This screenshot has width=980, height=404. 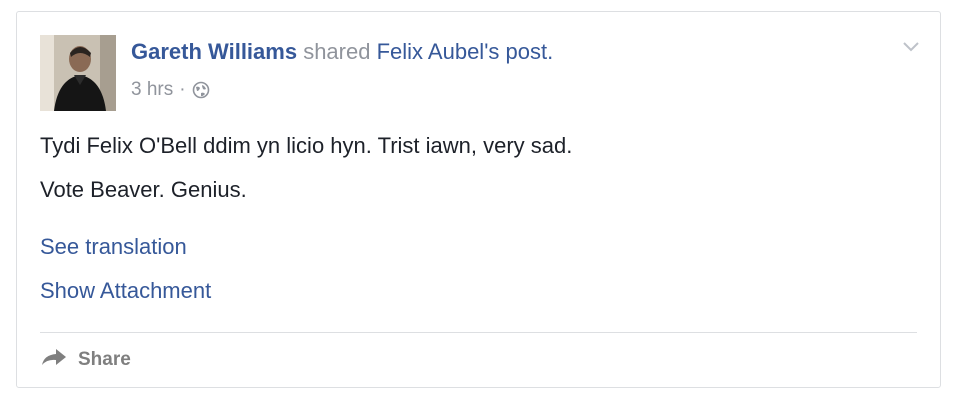 I want to click on timestamp-link: 3 hrs, so click(x=152, y=90).